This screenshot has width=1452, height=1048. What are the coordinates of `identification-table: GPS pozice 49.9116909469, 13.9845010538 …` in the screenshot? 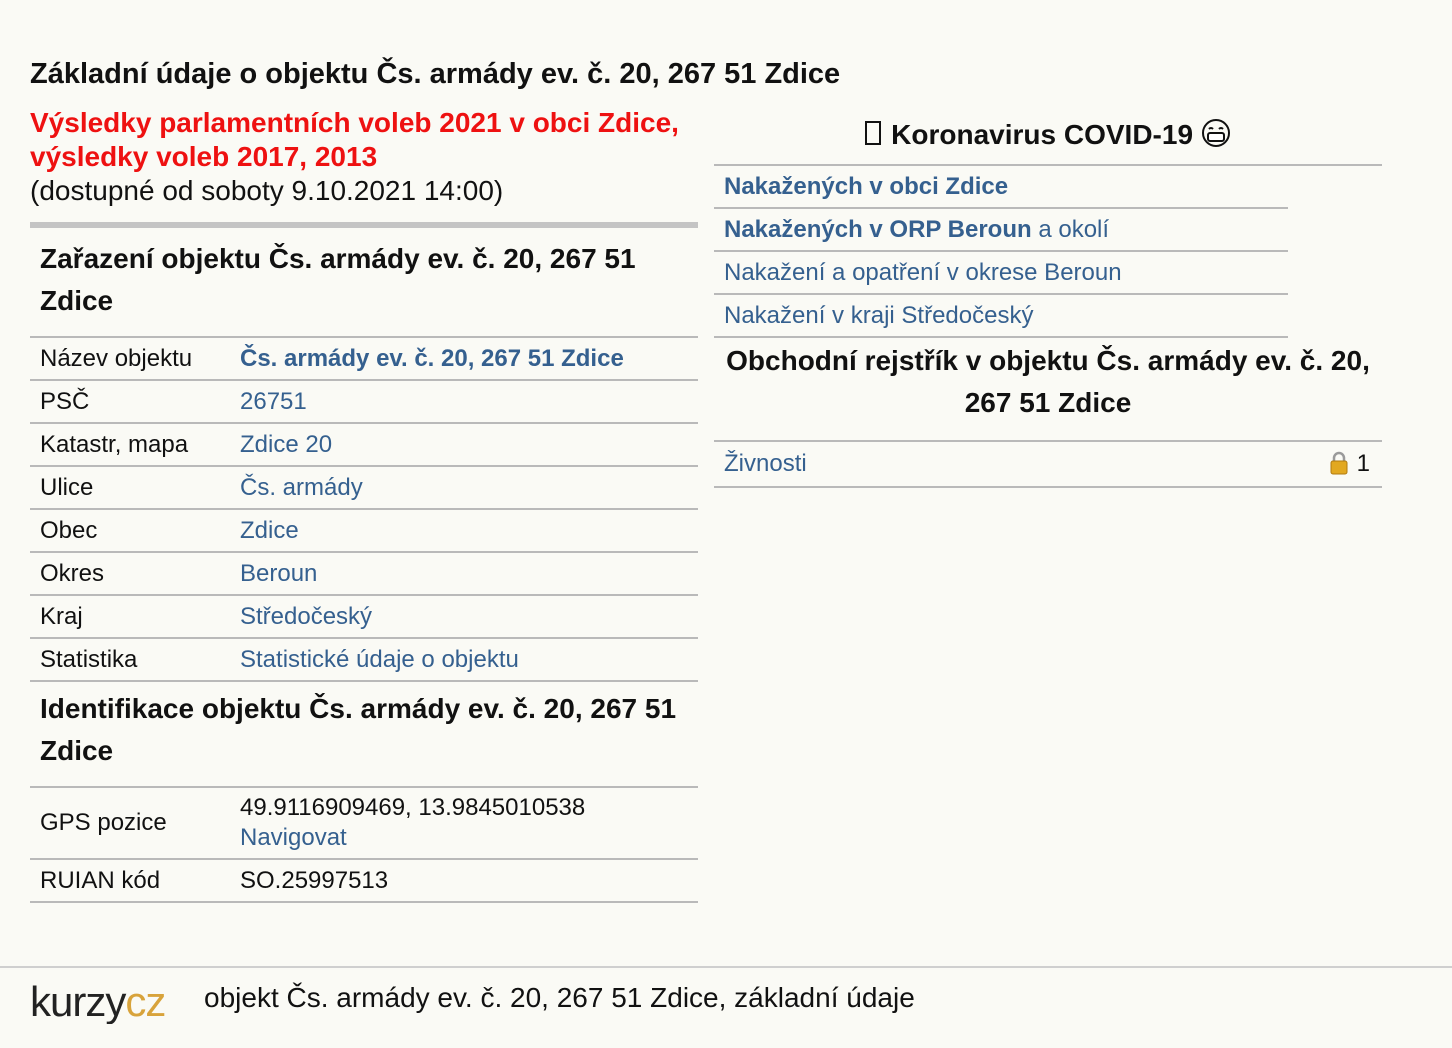 It's located at (364, 844).